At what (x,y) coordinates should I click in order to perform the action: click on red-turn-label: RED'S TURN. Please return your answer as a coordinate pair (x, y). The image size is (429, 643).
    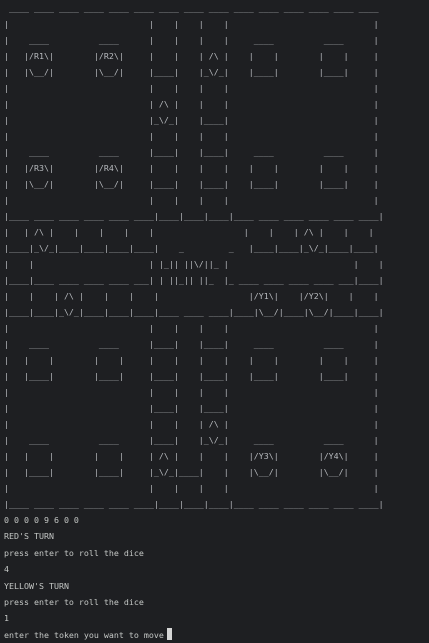
    Looking at the image, I should click on (29, 536).